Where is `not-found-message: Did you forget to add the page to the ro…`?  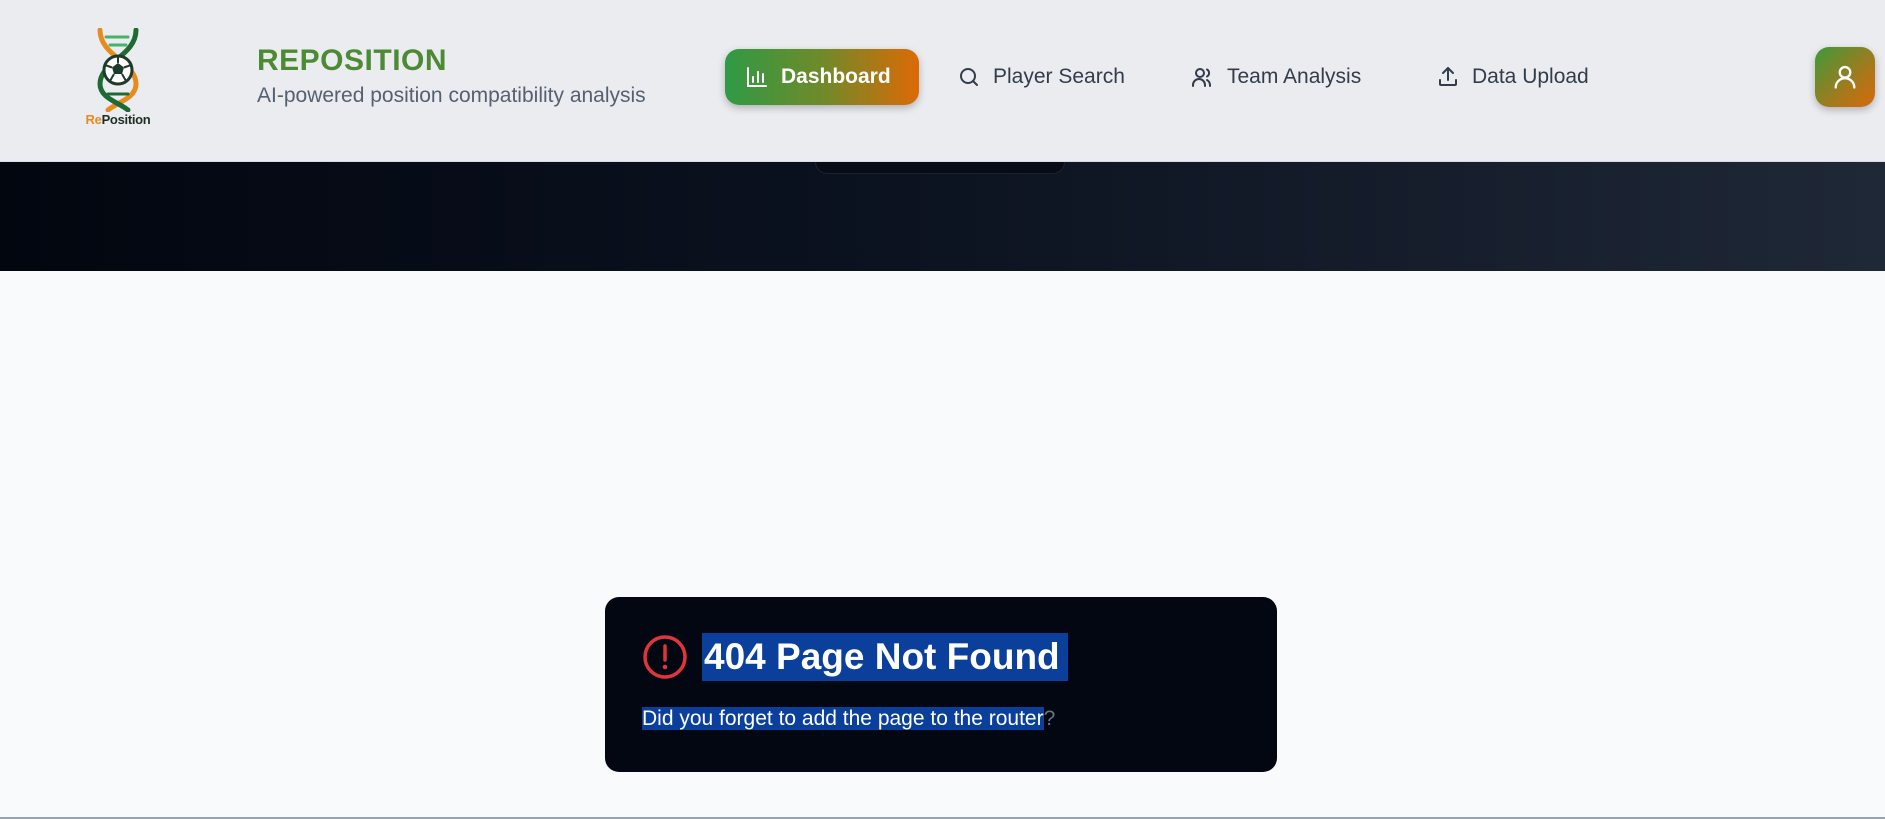
not-found-message: Did you forget to add the page to the ro… is located at coordinates (848, 719).